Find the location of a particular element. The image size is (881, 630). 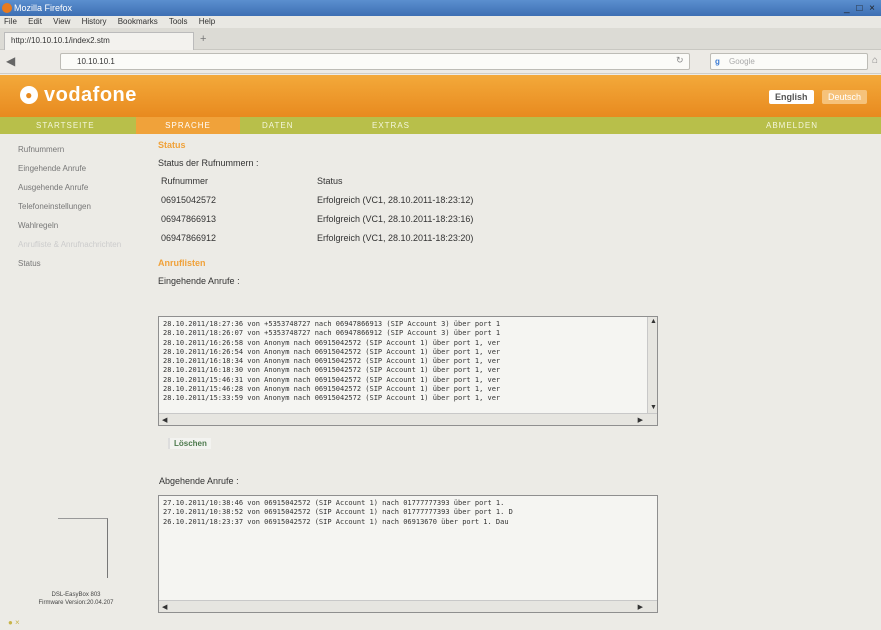

tab-bar: http://10.10.10.1/index2.stm + is located at coordinates (440, 39).